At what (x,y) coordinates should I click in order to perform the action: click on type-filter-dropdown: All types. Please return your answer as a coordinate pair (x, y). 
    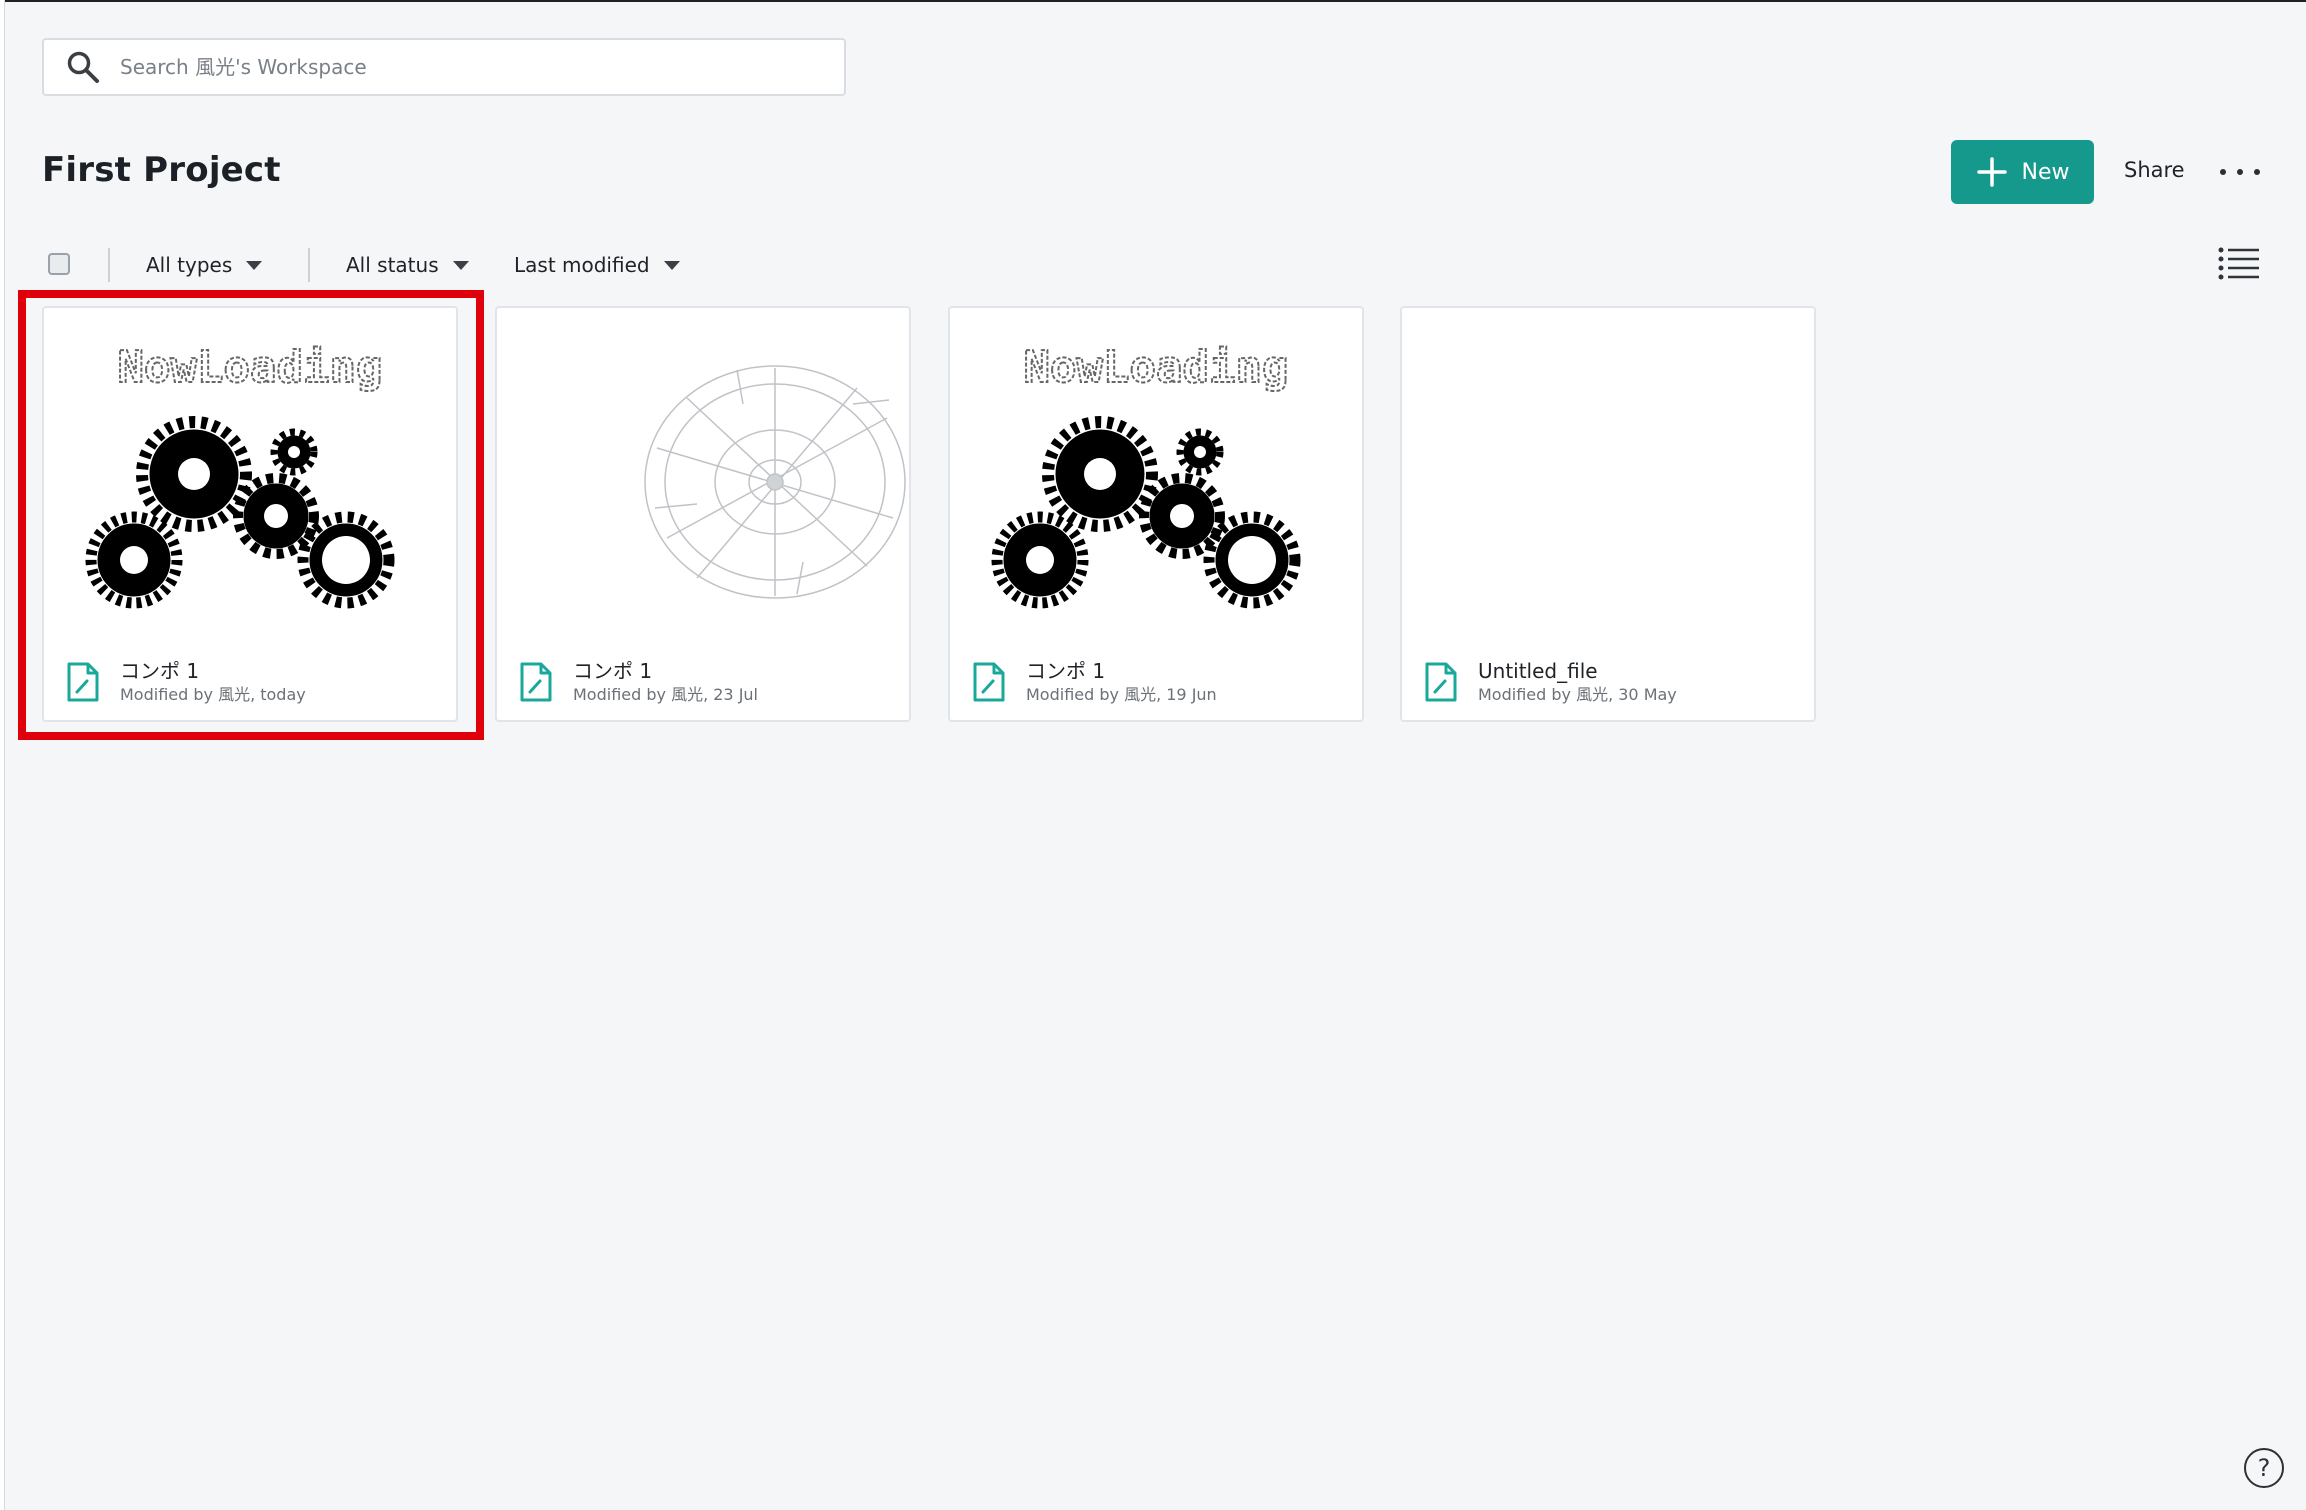
    Looking at the image, I should click on (204, 265).